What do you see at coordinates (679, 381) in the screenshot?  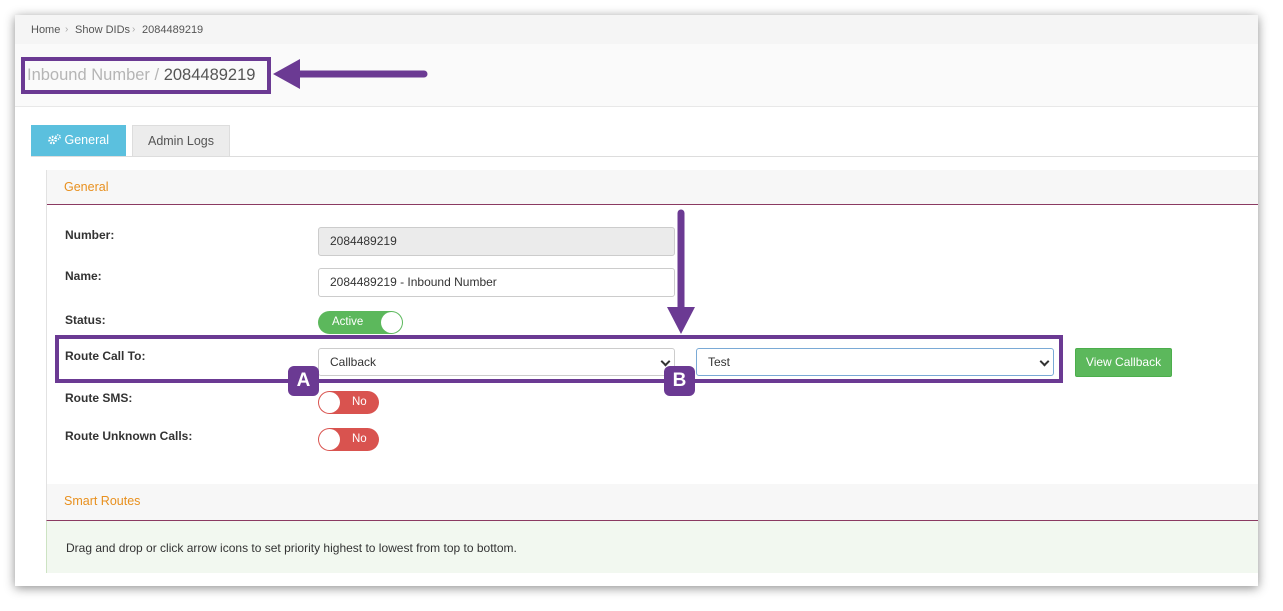 I see `badge-b: B` at bounding box center [679, 381].